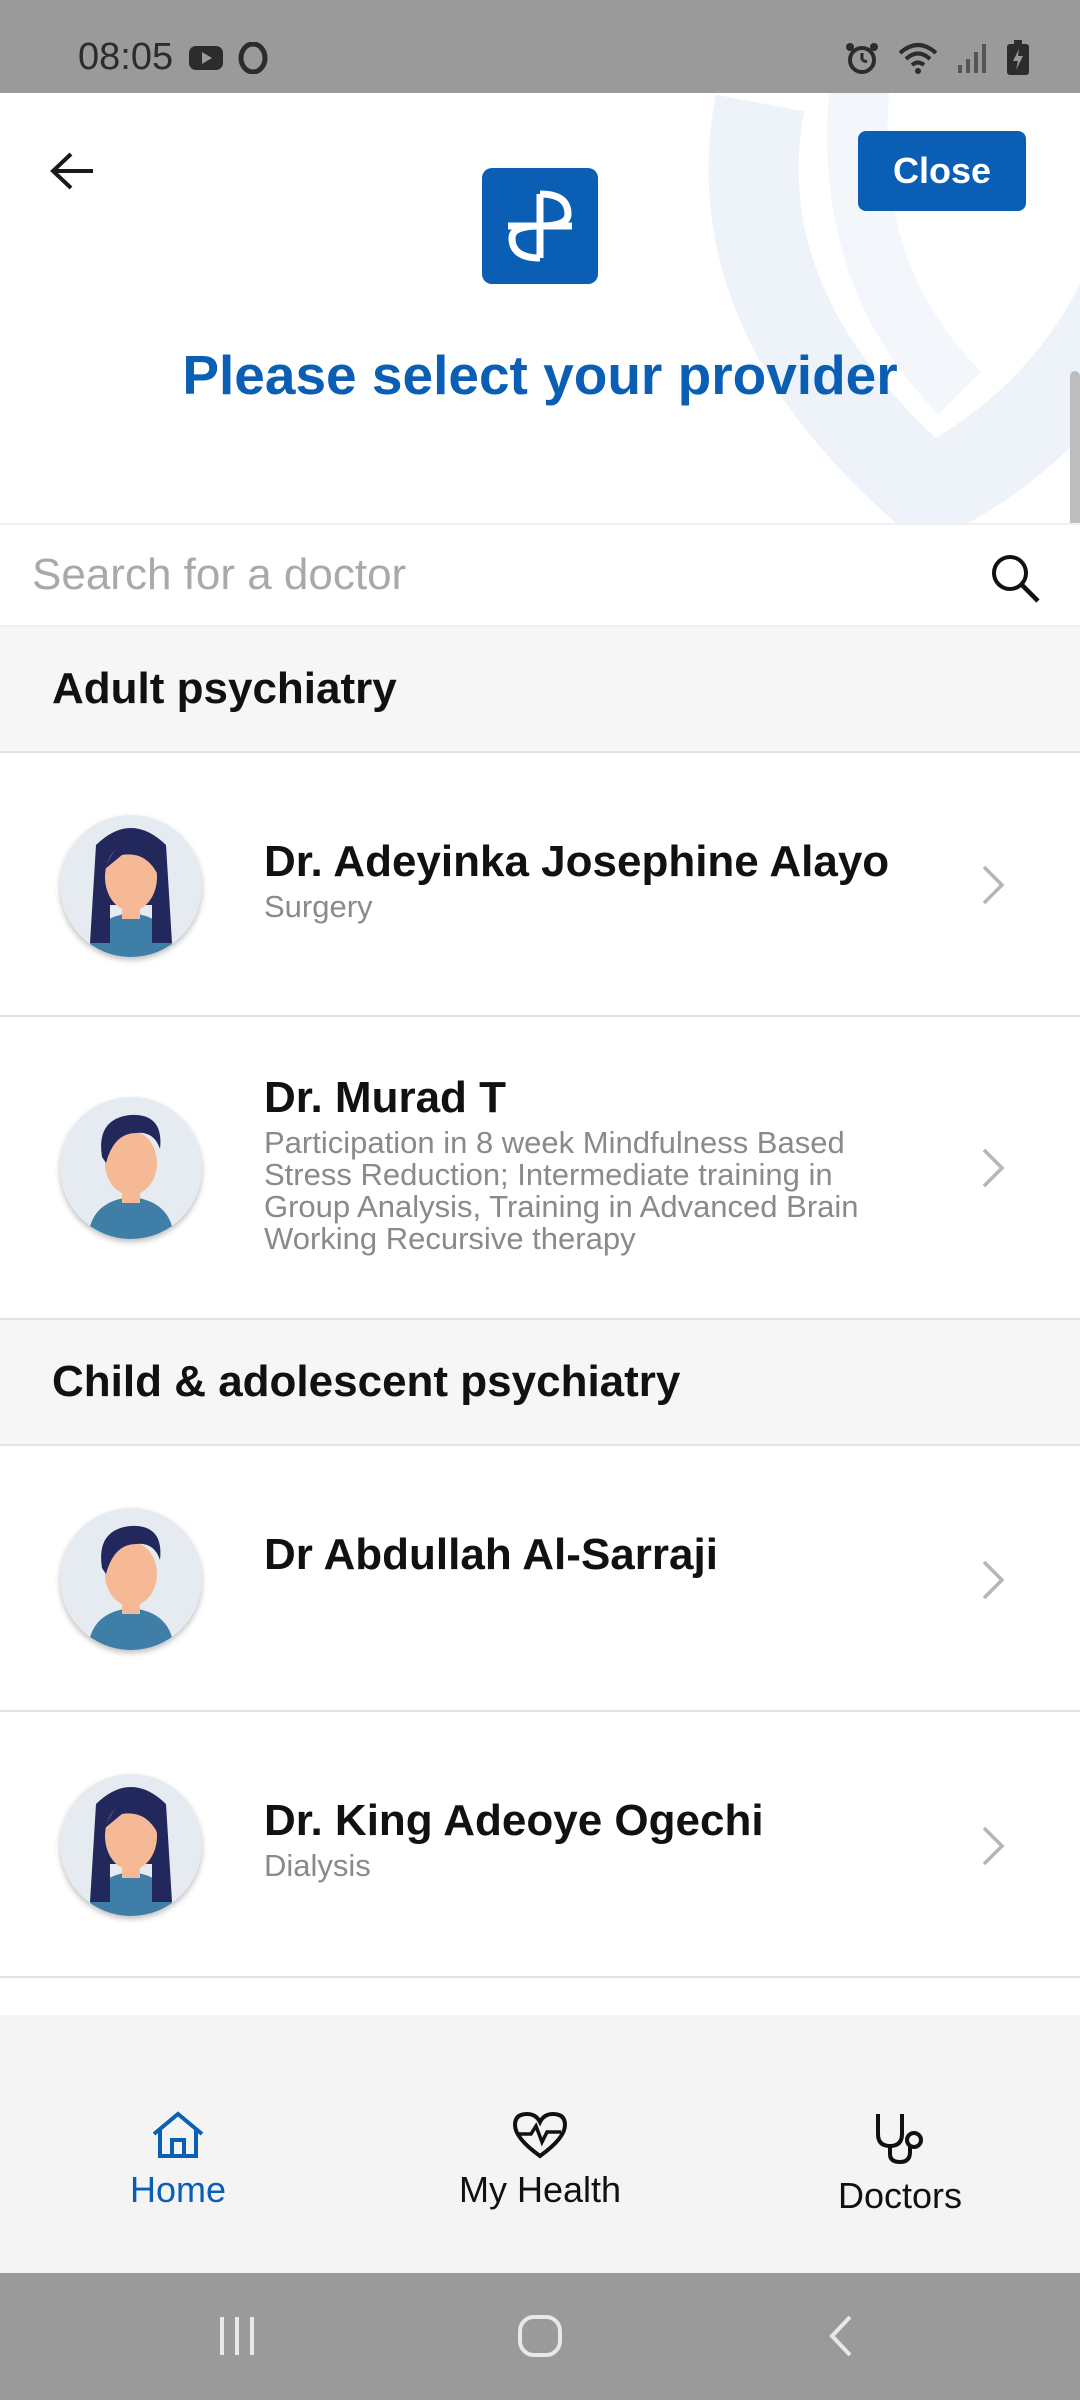 The height and width of the screenshot is (2400, 1080). What do you see at coordinates (540, 1383) in the screenshot?
I see `section-header: Child & adolescent psychiatry` at bounding box center [540, 1383].